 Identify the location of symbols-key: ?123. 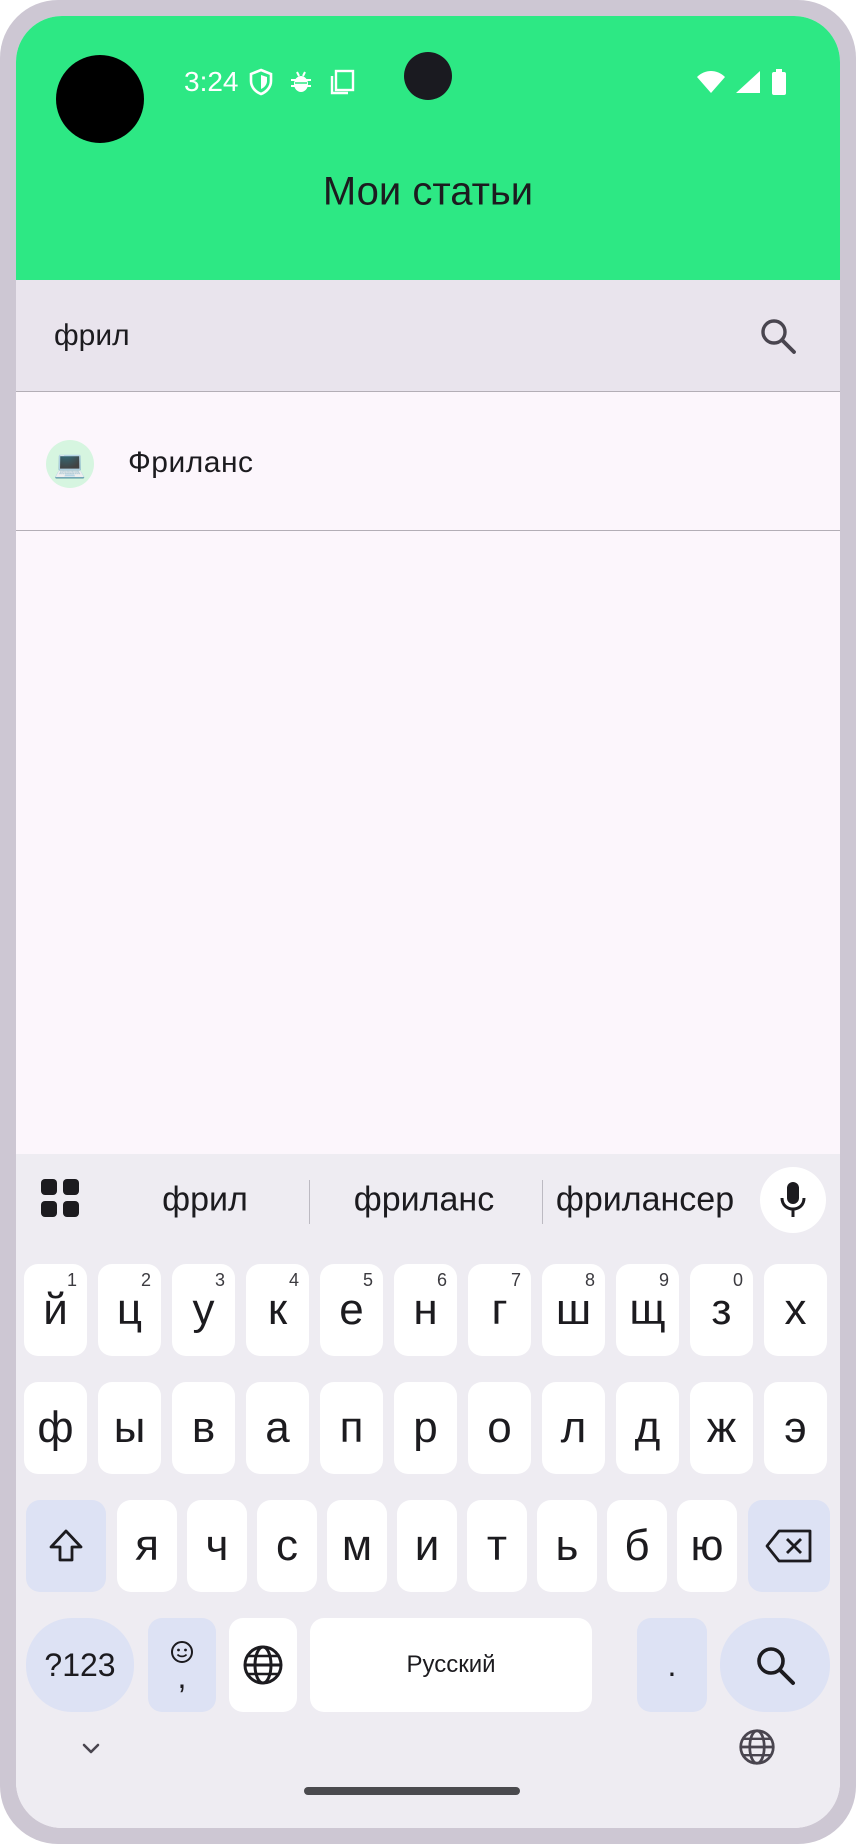
(80, 1665).